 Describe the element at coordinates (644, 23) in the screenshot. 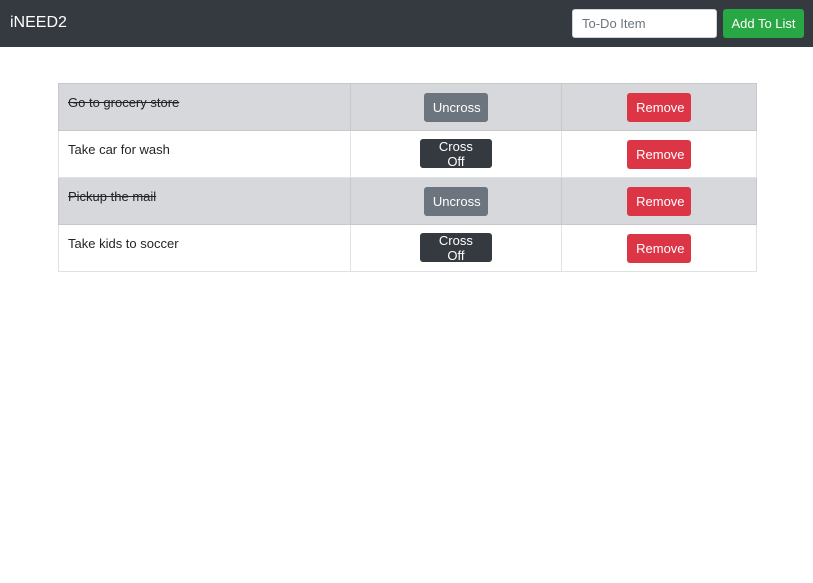

I see `todo-item-input` at that location.